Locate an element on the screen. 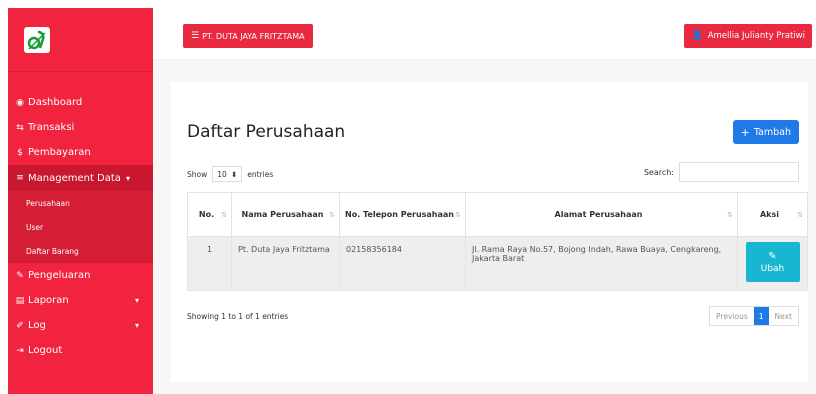 The image size is (816, 394). search-filter: Search: is located at coordinates (721, 172).